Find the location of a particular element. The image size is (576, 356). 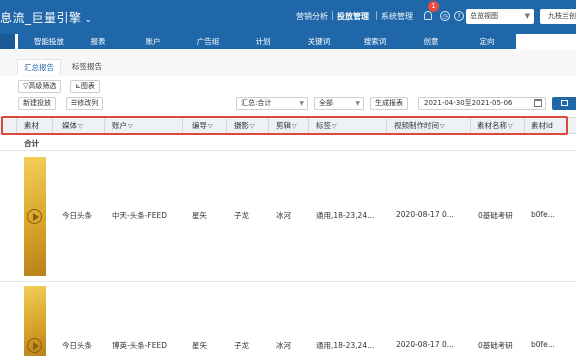

column-header-tags: 标签▽ is located at coordinates (326, 126).